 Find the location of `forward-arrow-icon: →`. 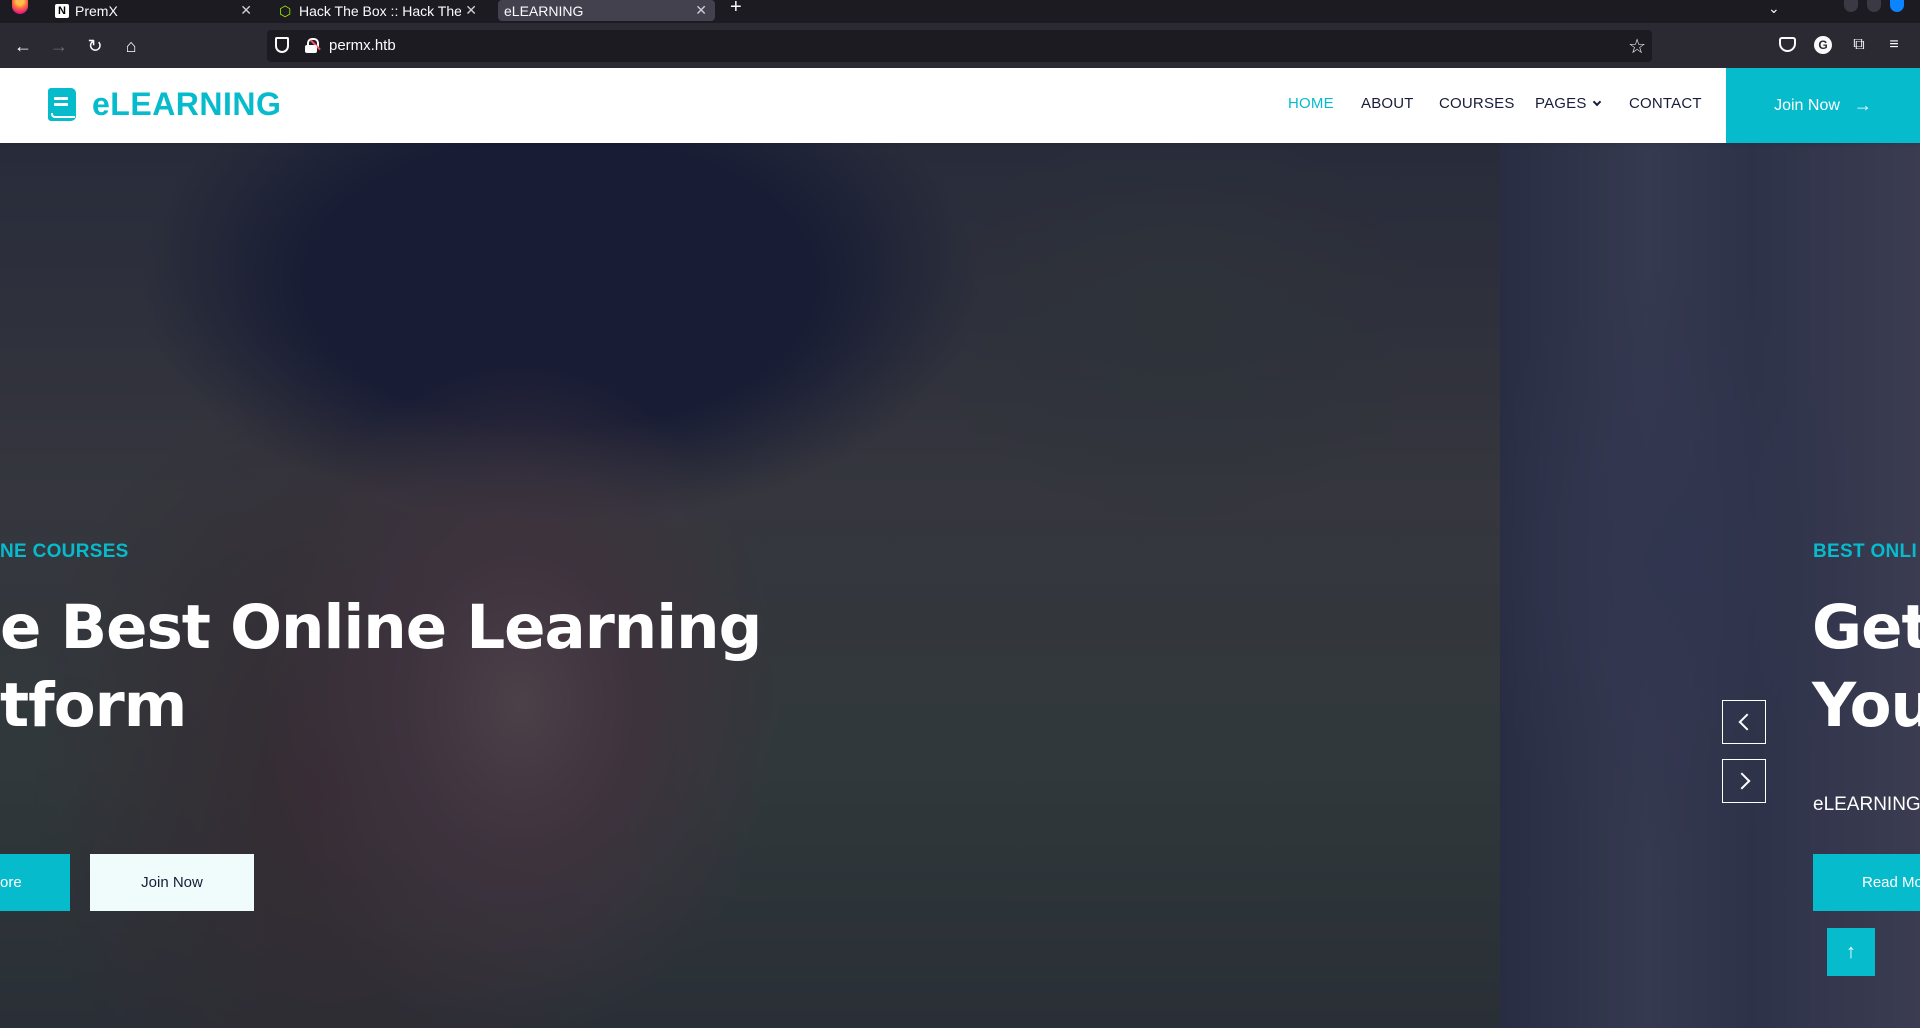

forward-arrow-icon: → is located at coordinates (59, 46).